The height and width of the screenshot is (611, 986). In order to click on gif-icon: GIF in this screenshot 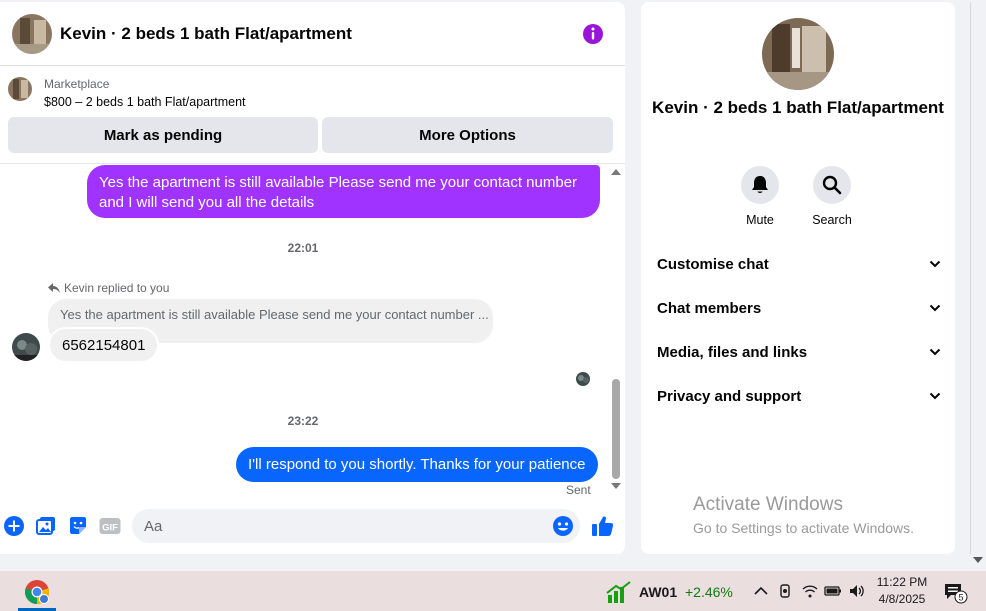, I will do `click(110, 526)`.